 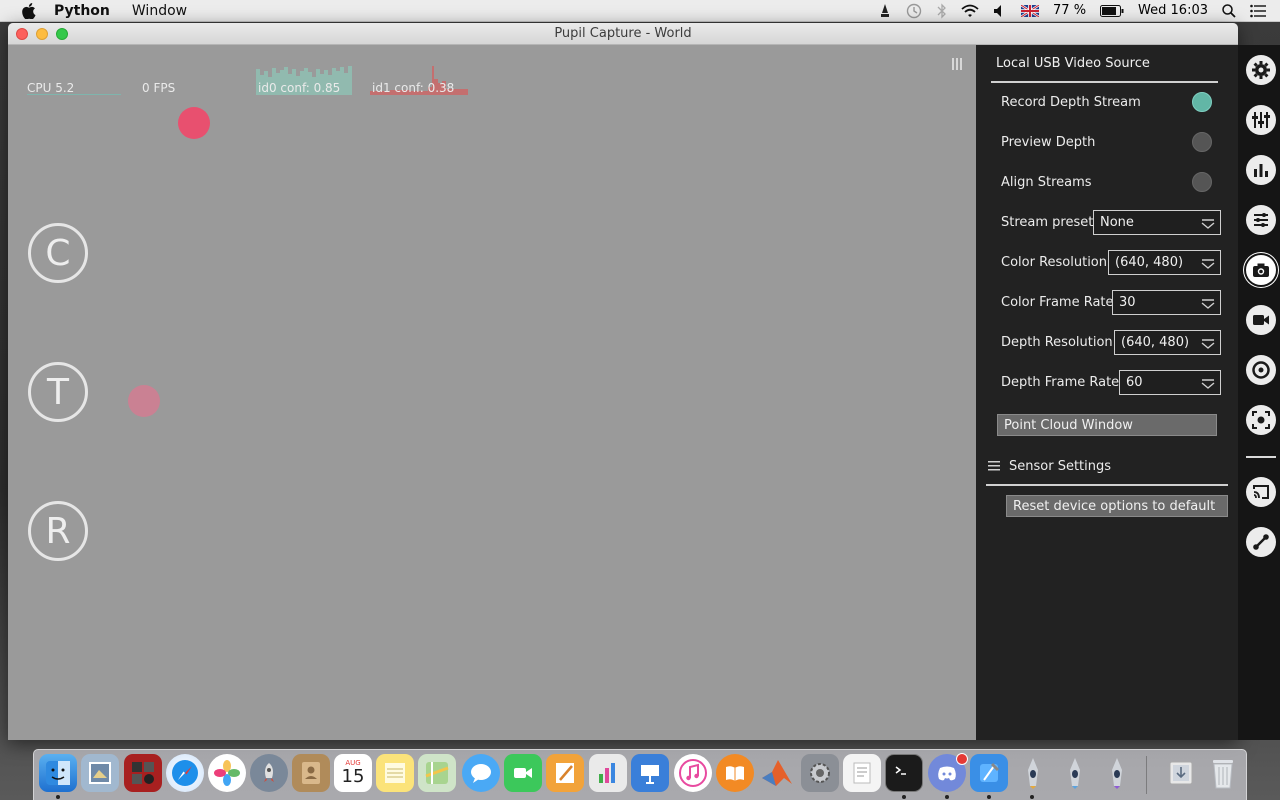 What do you see at coordinates (159, 11) in the screenshot?
I see `window-menu: Window` at bounding box center [159, 11].